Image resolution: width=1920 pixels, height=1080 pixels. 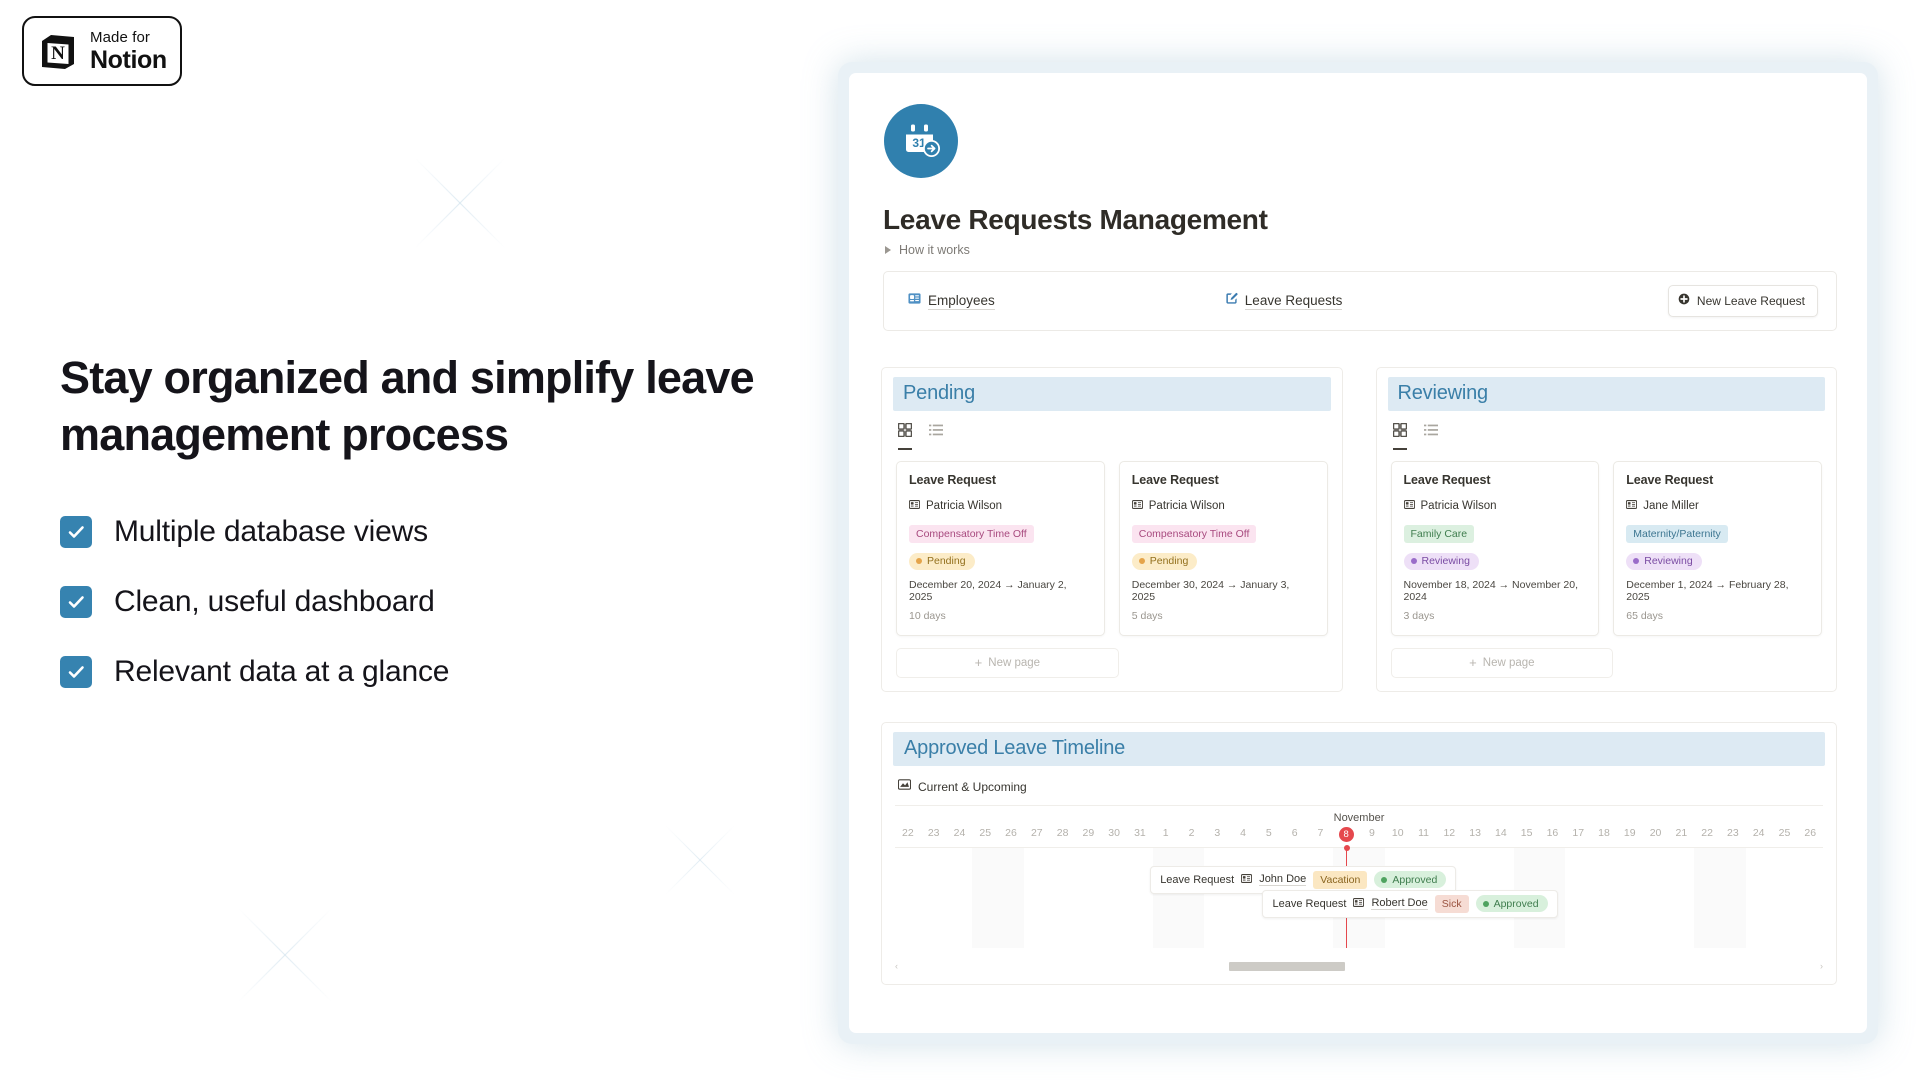 What do you see at coordinates (271, 532) in the screenshot?
I see `feature-label: Multiple database views` at bounding box center [271, 532].